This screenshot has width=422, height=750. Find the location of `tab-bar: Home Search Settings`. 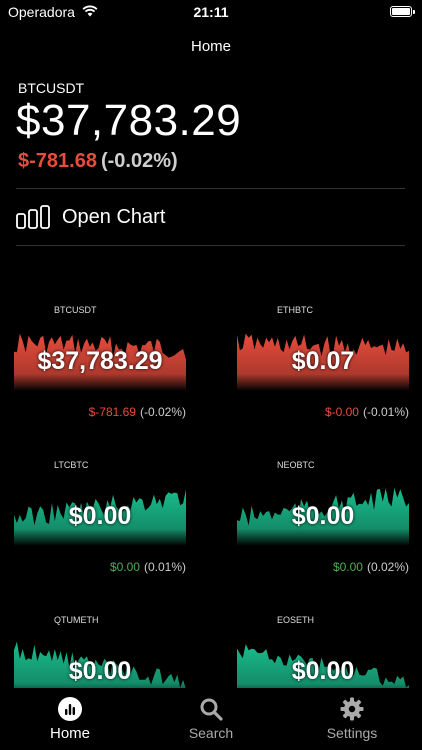

tab-bar: Home Search Settings is located at coordinates (211, 719).